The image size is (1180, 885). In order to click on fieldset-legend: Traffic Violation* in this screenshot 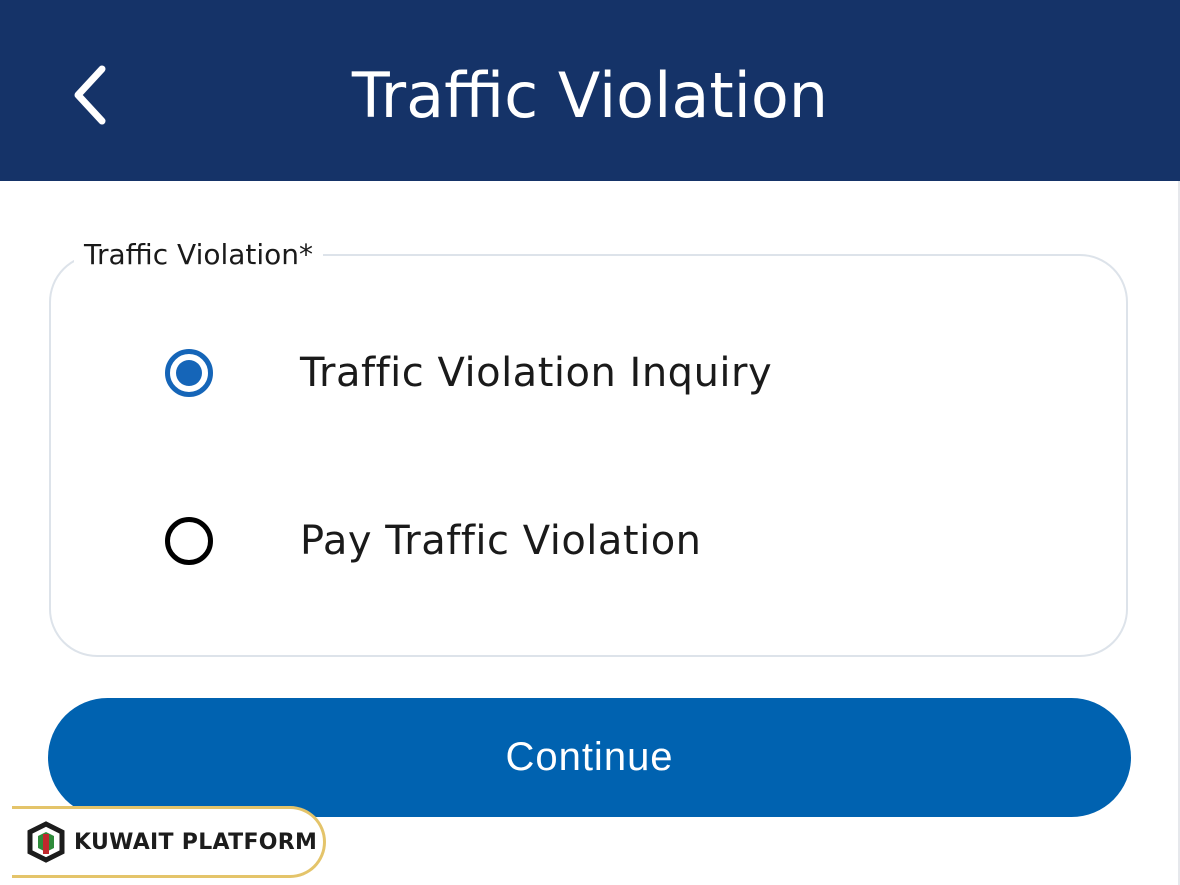, I will do `click(199, 255)`.